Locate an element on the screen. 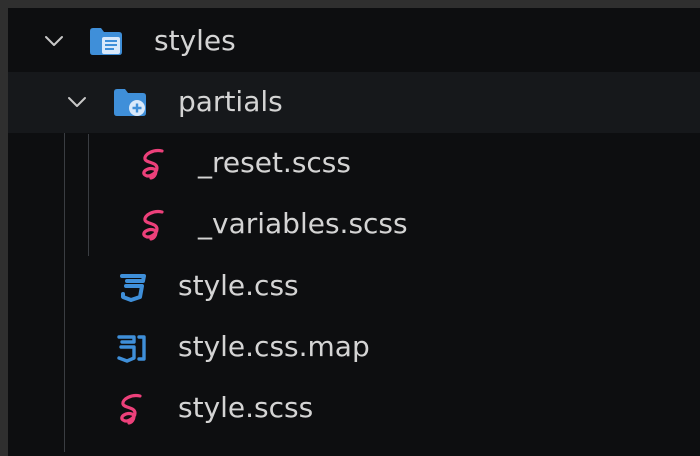  folder-styles-icon is located at coordinates (106, 41).